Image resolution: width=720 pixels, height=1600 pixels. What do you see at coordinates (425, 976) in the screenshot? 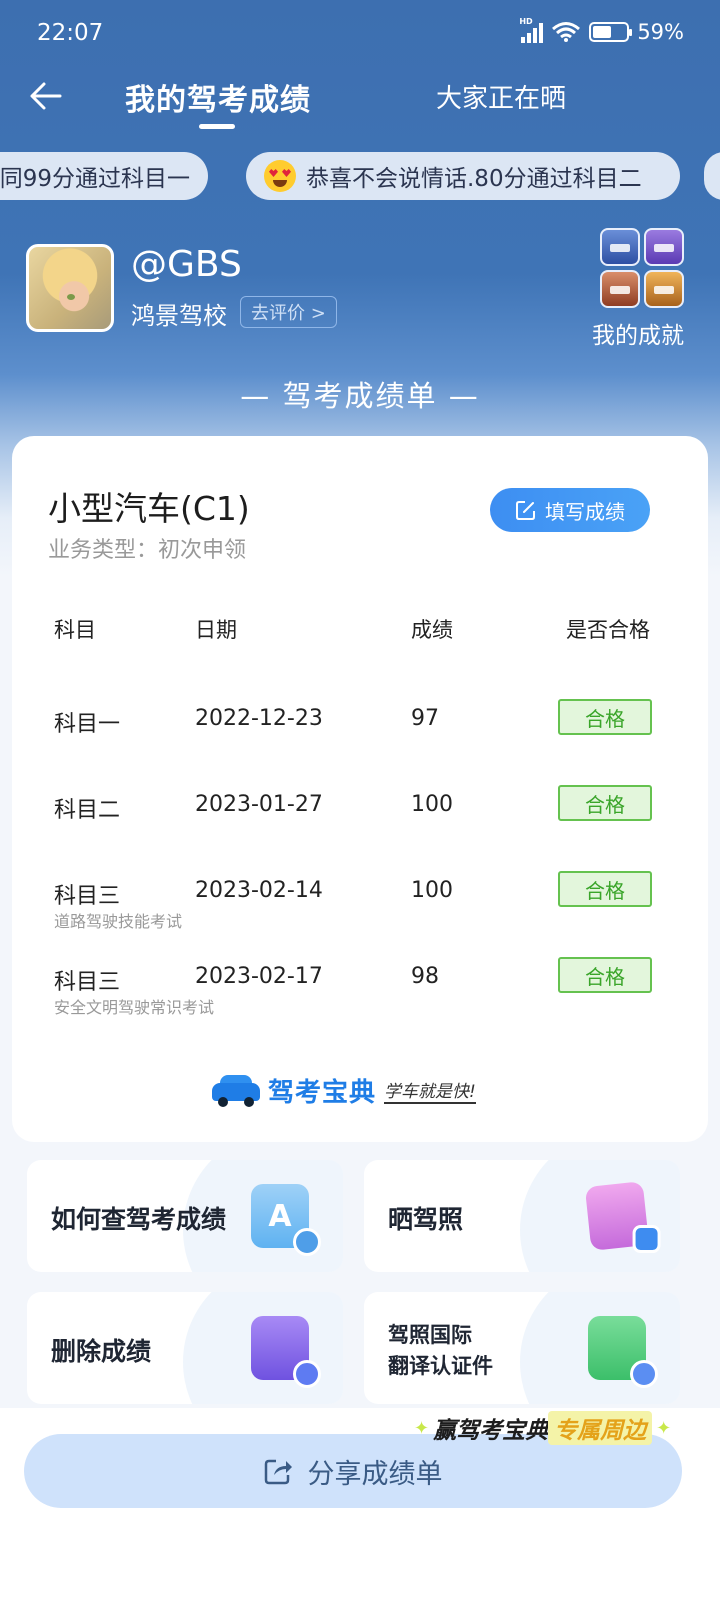
I see `row-score: 98` at bounding box center [425, 976].